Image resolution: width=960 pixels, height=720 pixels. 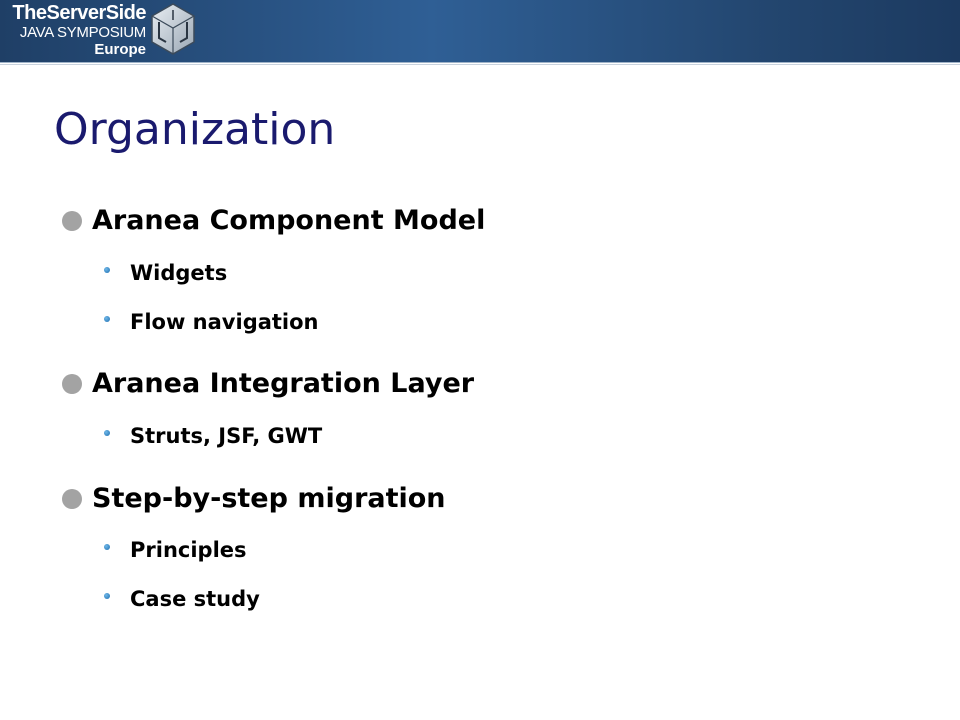 I want to click on sub-bullet-item: Flow navigation, so click(x=211, y=322).